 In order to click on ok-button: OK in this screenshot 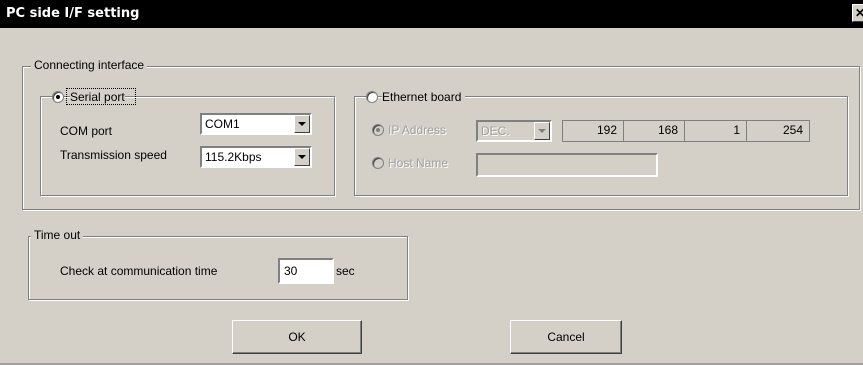, I will do `click(297, 337)`.